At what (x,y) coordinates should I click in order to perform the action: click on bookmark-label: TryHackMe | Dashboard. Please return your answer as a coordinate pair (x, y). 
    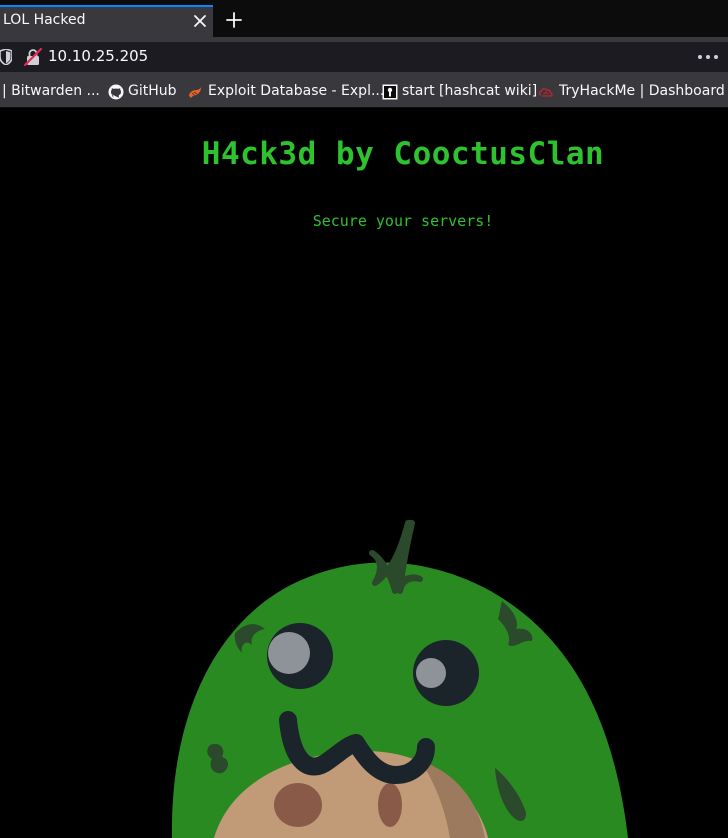
    Looking at the image, I should click on (642, 91).